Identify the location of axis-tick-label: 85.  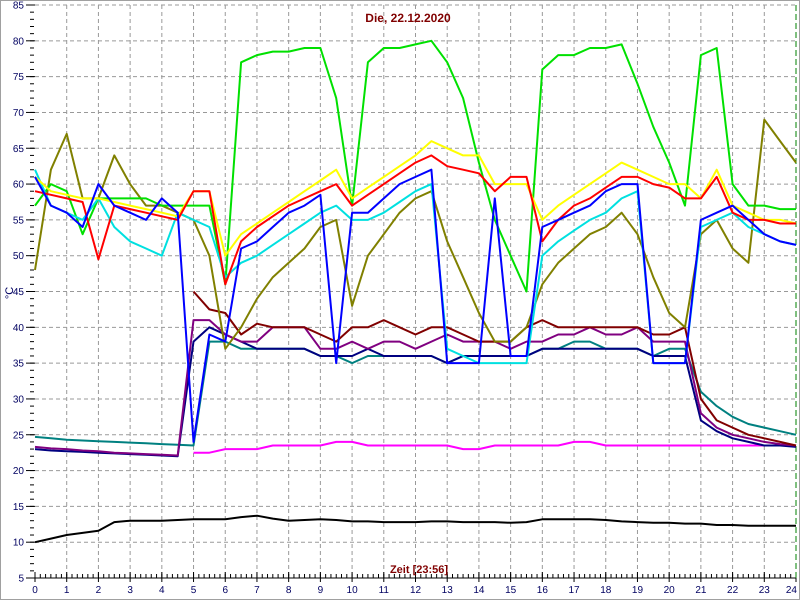
(18, 6).